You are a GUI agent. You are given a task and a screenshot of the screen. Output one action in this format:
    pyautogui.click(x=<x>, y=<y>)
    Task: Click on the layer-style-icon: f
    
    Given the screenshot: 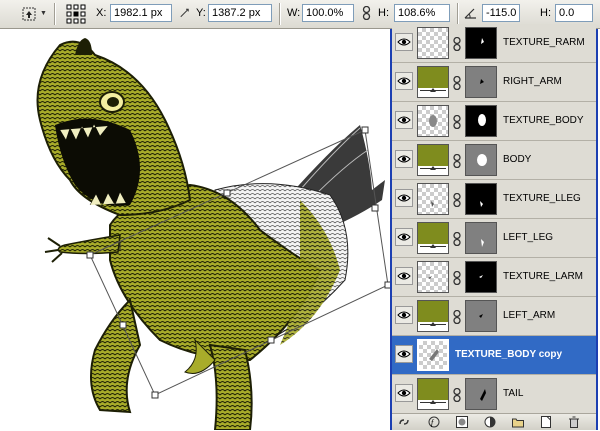 What is the action you would take?
    pyautogui.click(x=434, y=422)
    